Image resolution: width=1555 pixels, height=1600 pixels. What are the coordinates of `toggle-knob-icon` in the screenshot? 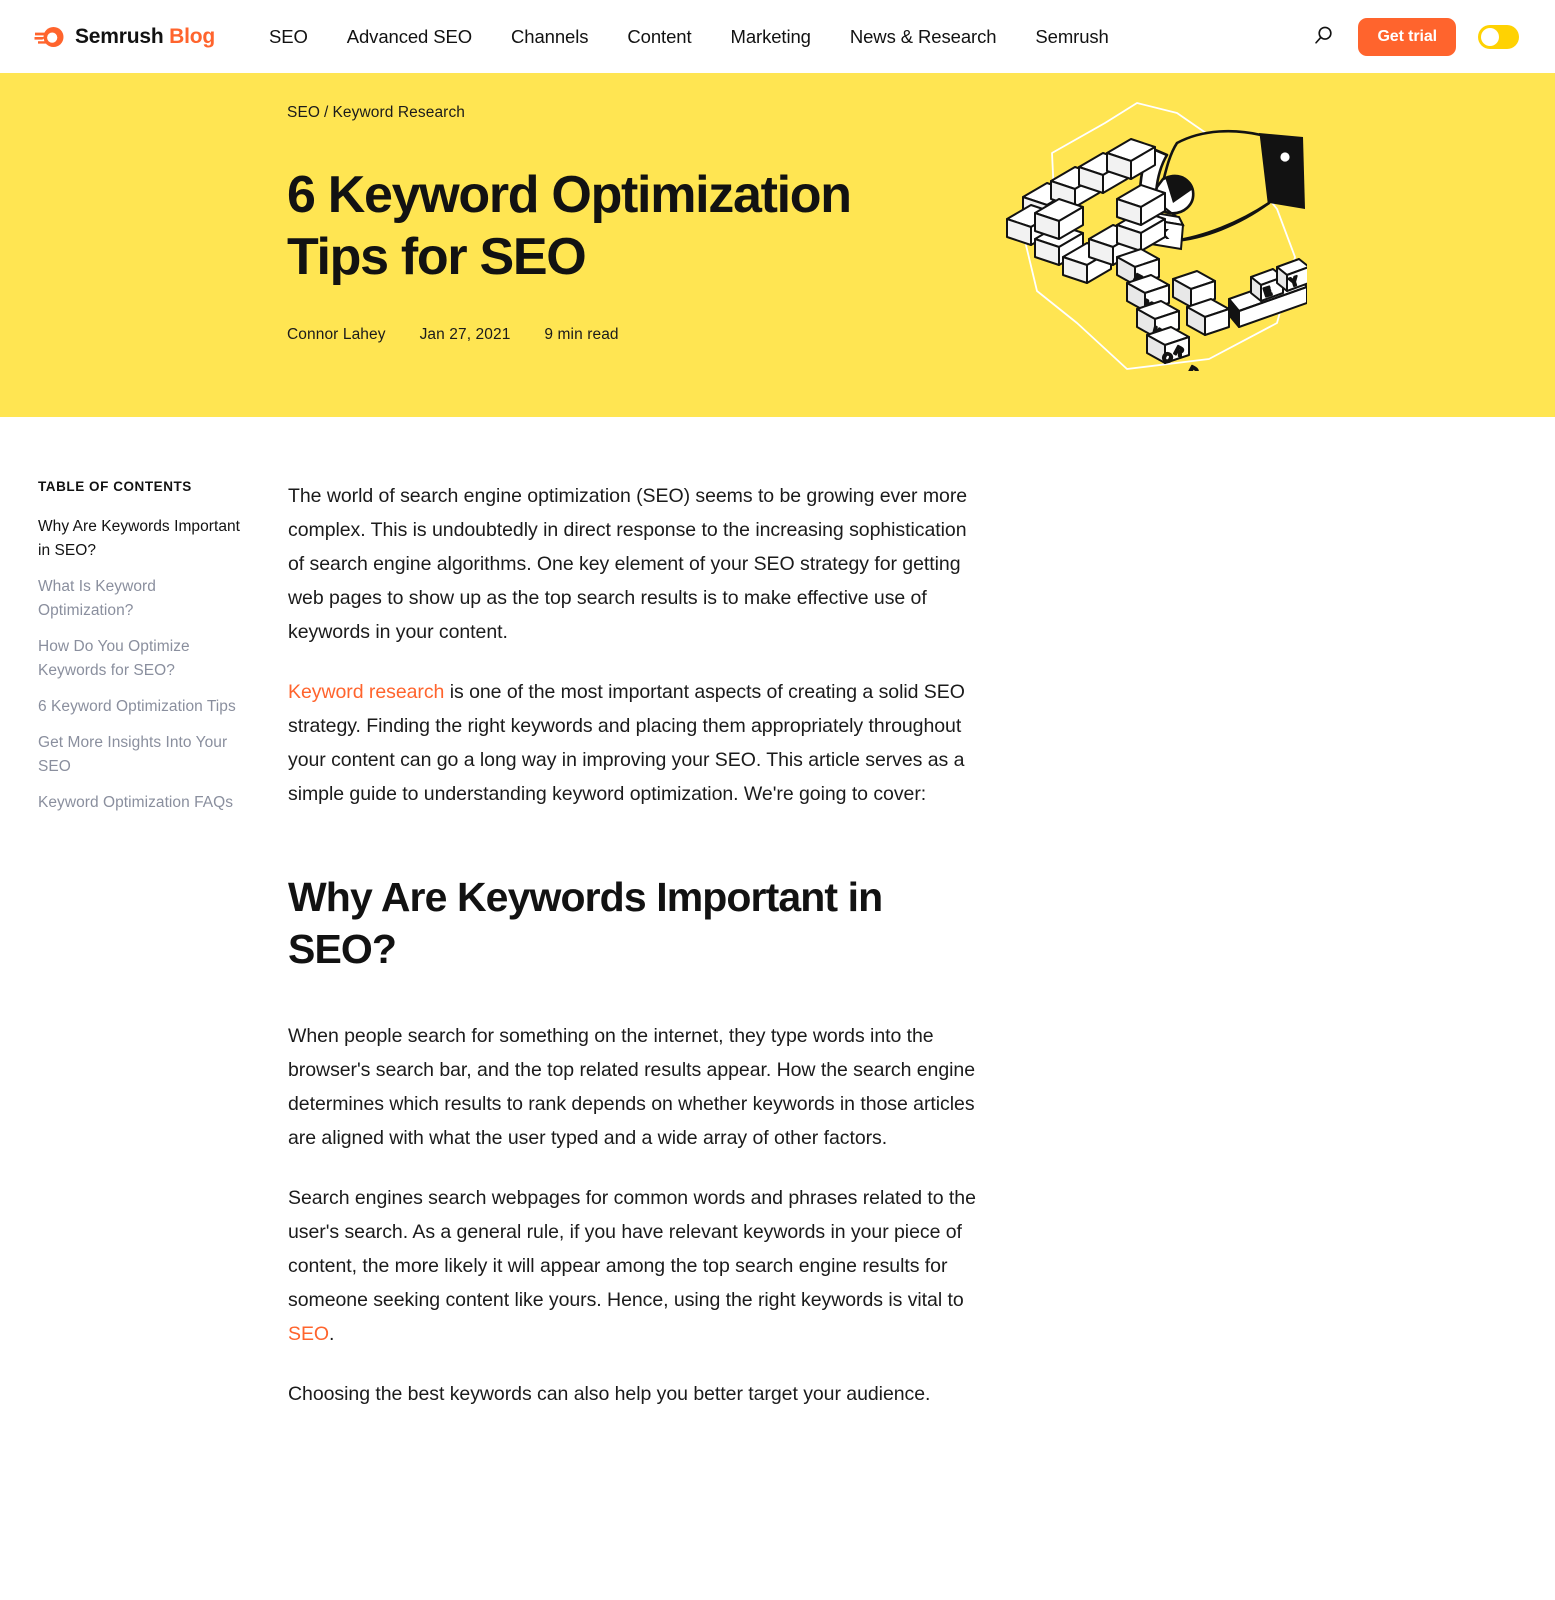 It's located at (1490, 36).